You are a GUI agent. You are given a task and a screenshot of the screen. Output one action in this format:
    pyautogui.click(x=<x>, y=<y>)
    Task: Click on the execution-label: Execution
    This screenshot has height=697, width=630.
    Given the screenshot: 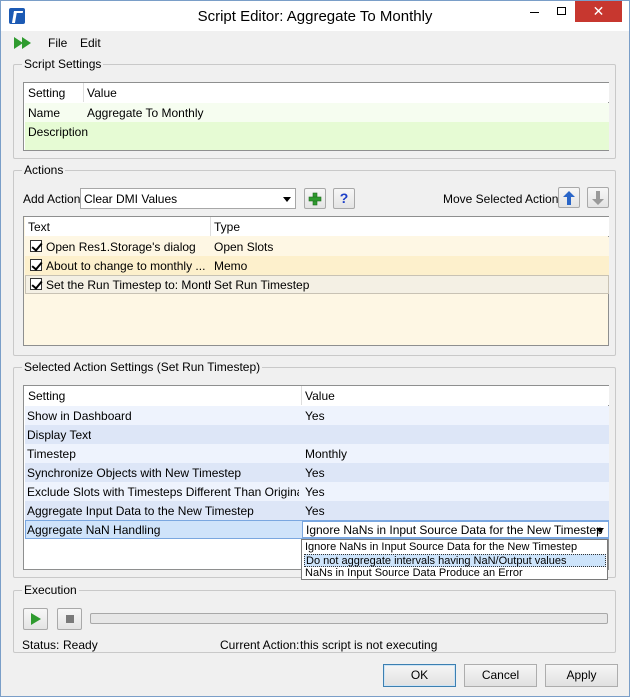 What is the action you would take?
    pyautogui.click(x=50, y=590)
    